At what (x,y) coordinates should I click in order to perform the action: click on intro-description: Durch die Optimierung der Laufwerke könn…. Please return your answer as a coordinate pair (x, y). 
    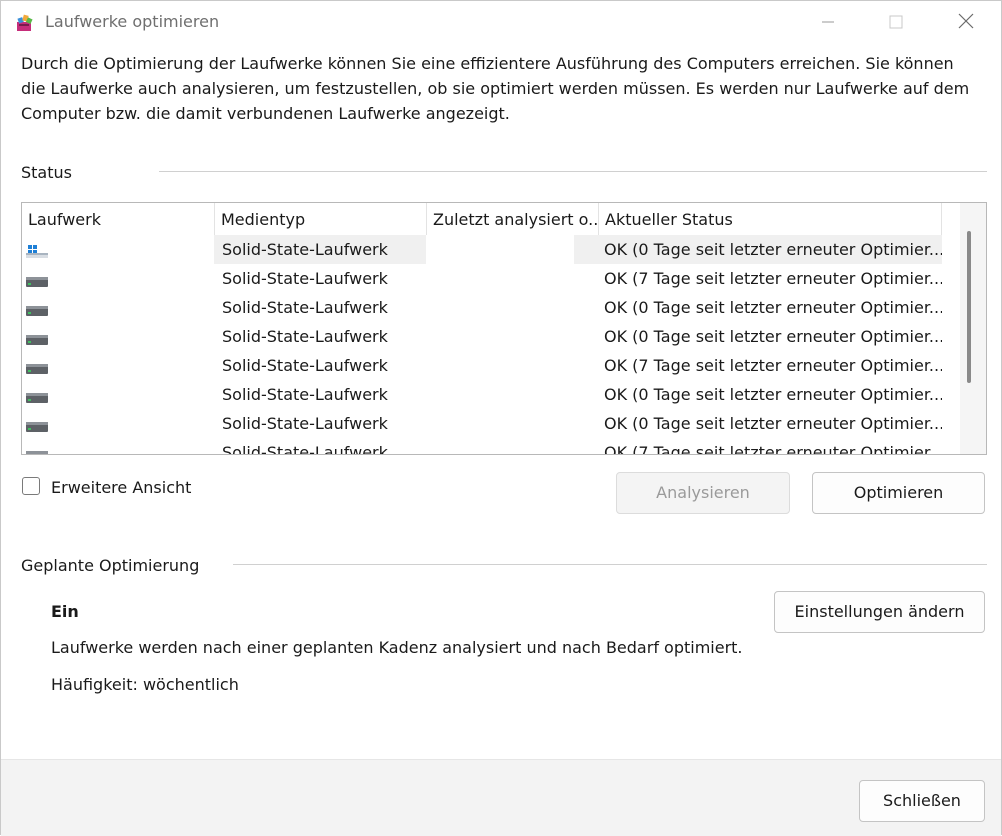
    Looking at the image, I should click on (495, 88).